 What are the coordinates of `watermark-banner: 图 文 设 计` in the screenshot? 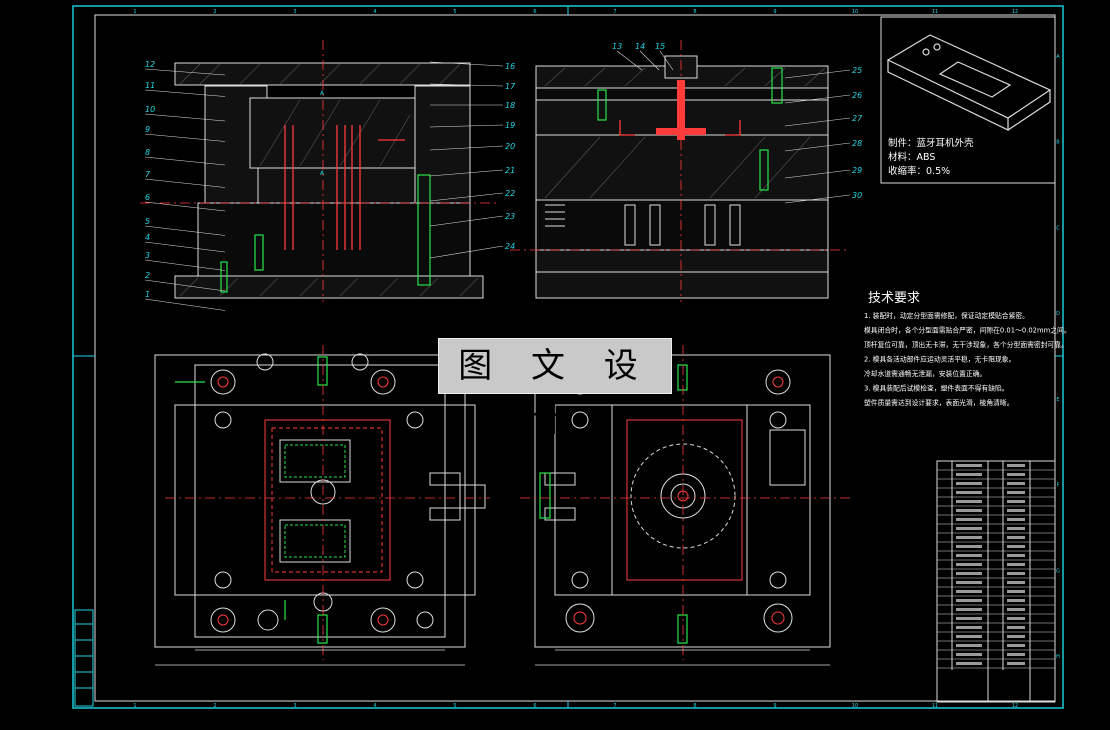 It's located at (555, 389).